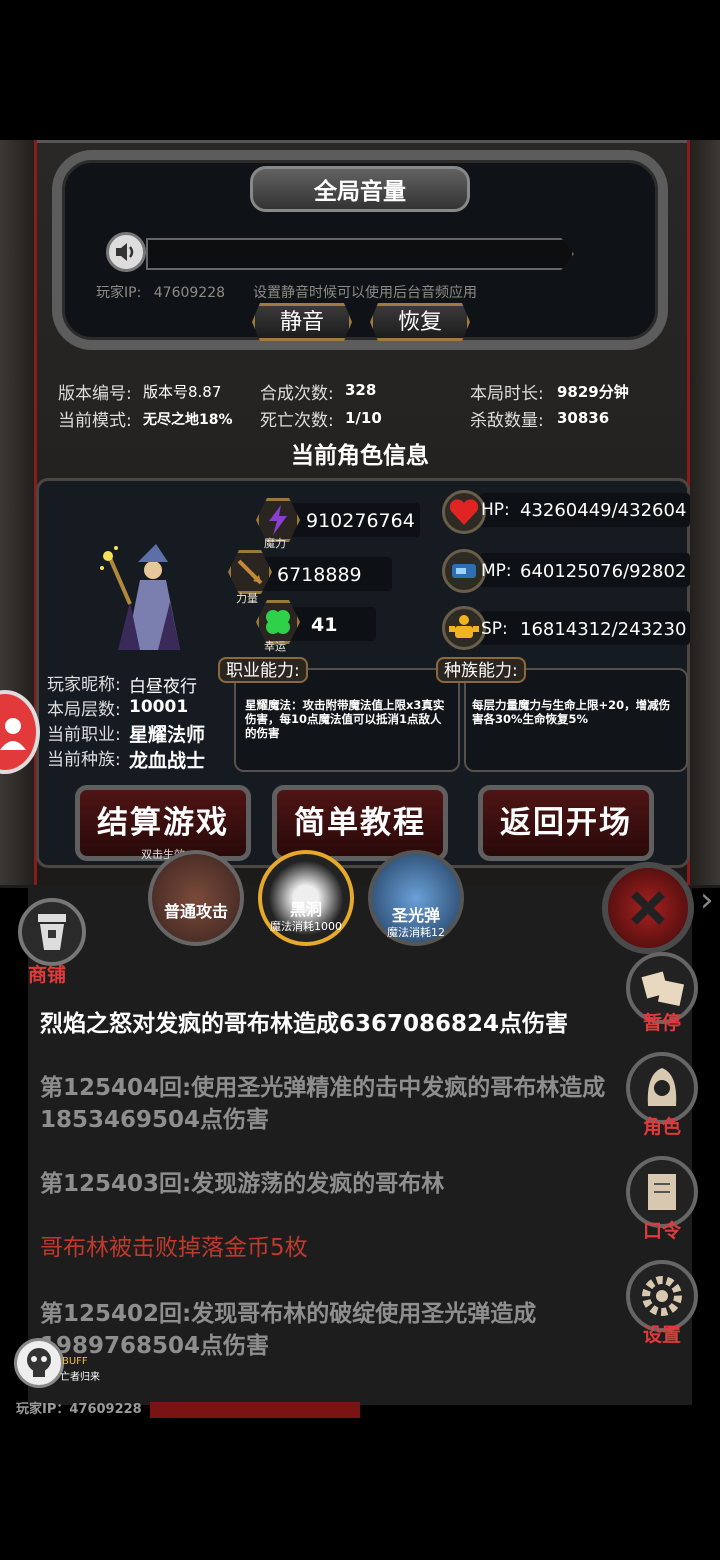 The image size is (720, 1560). I want to click on settings-label: 设置, so click(662, 1333).